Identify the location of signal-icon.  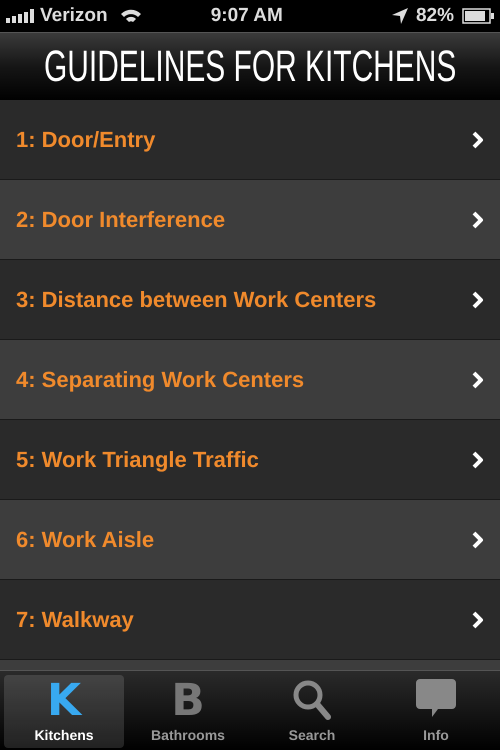
(21, 16).